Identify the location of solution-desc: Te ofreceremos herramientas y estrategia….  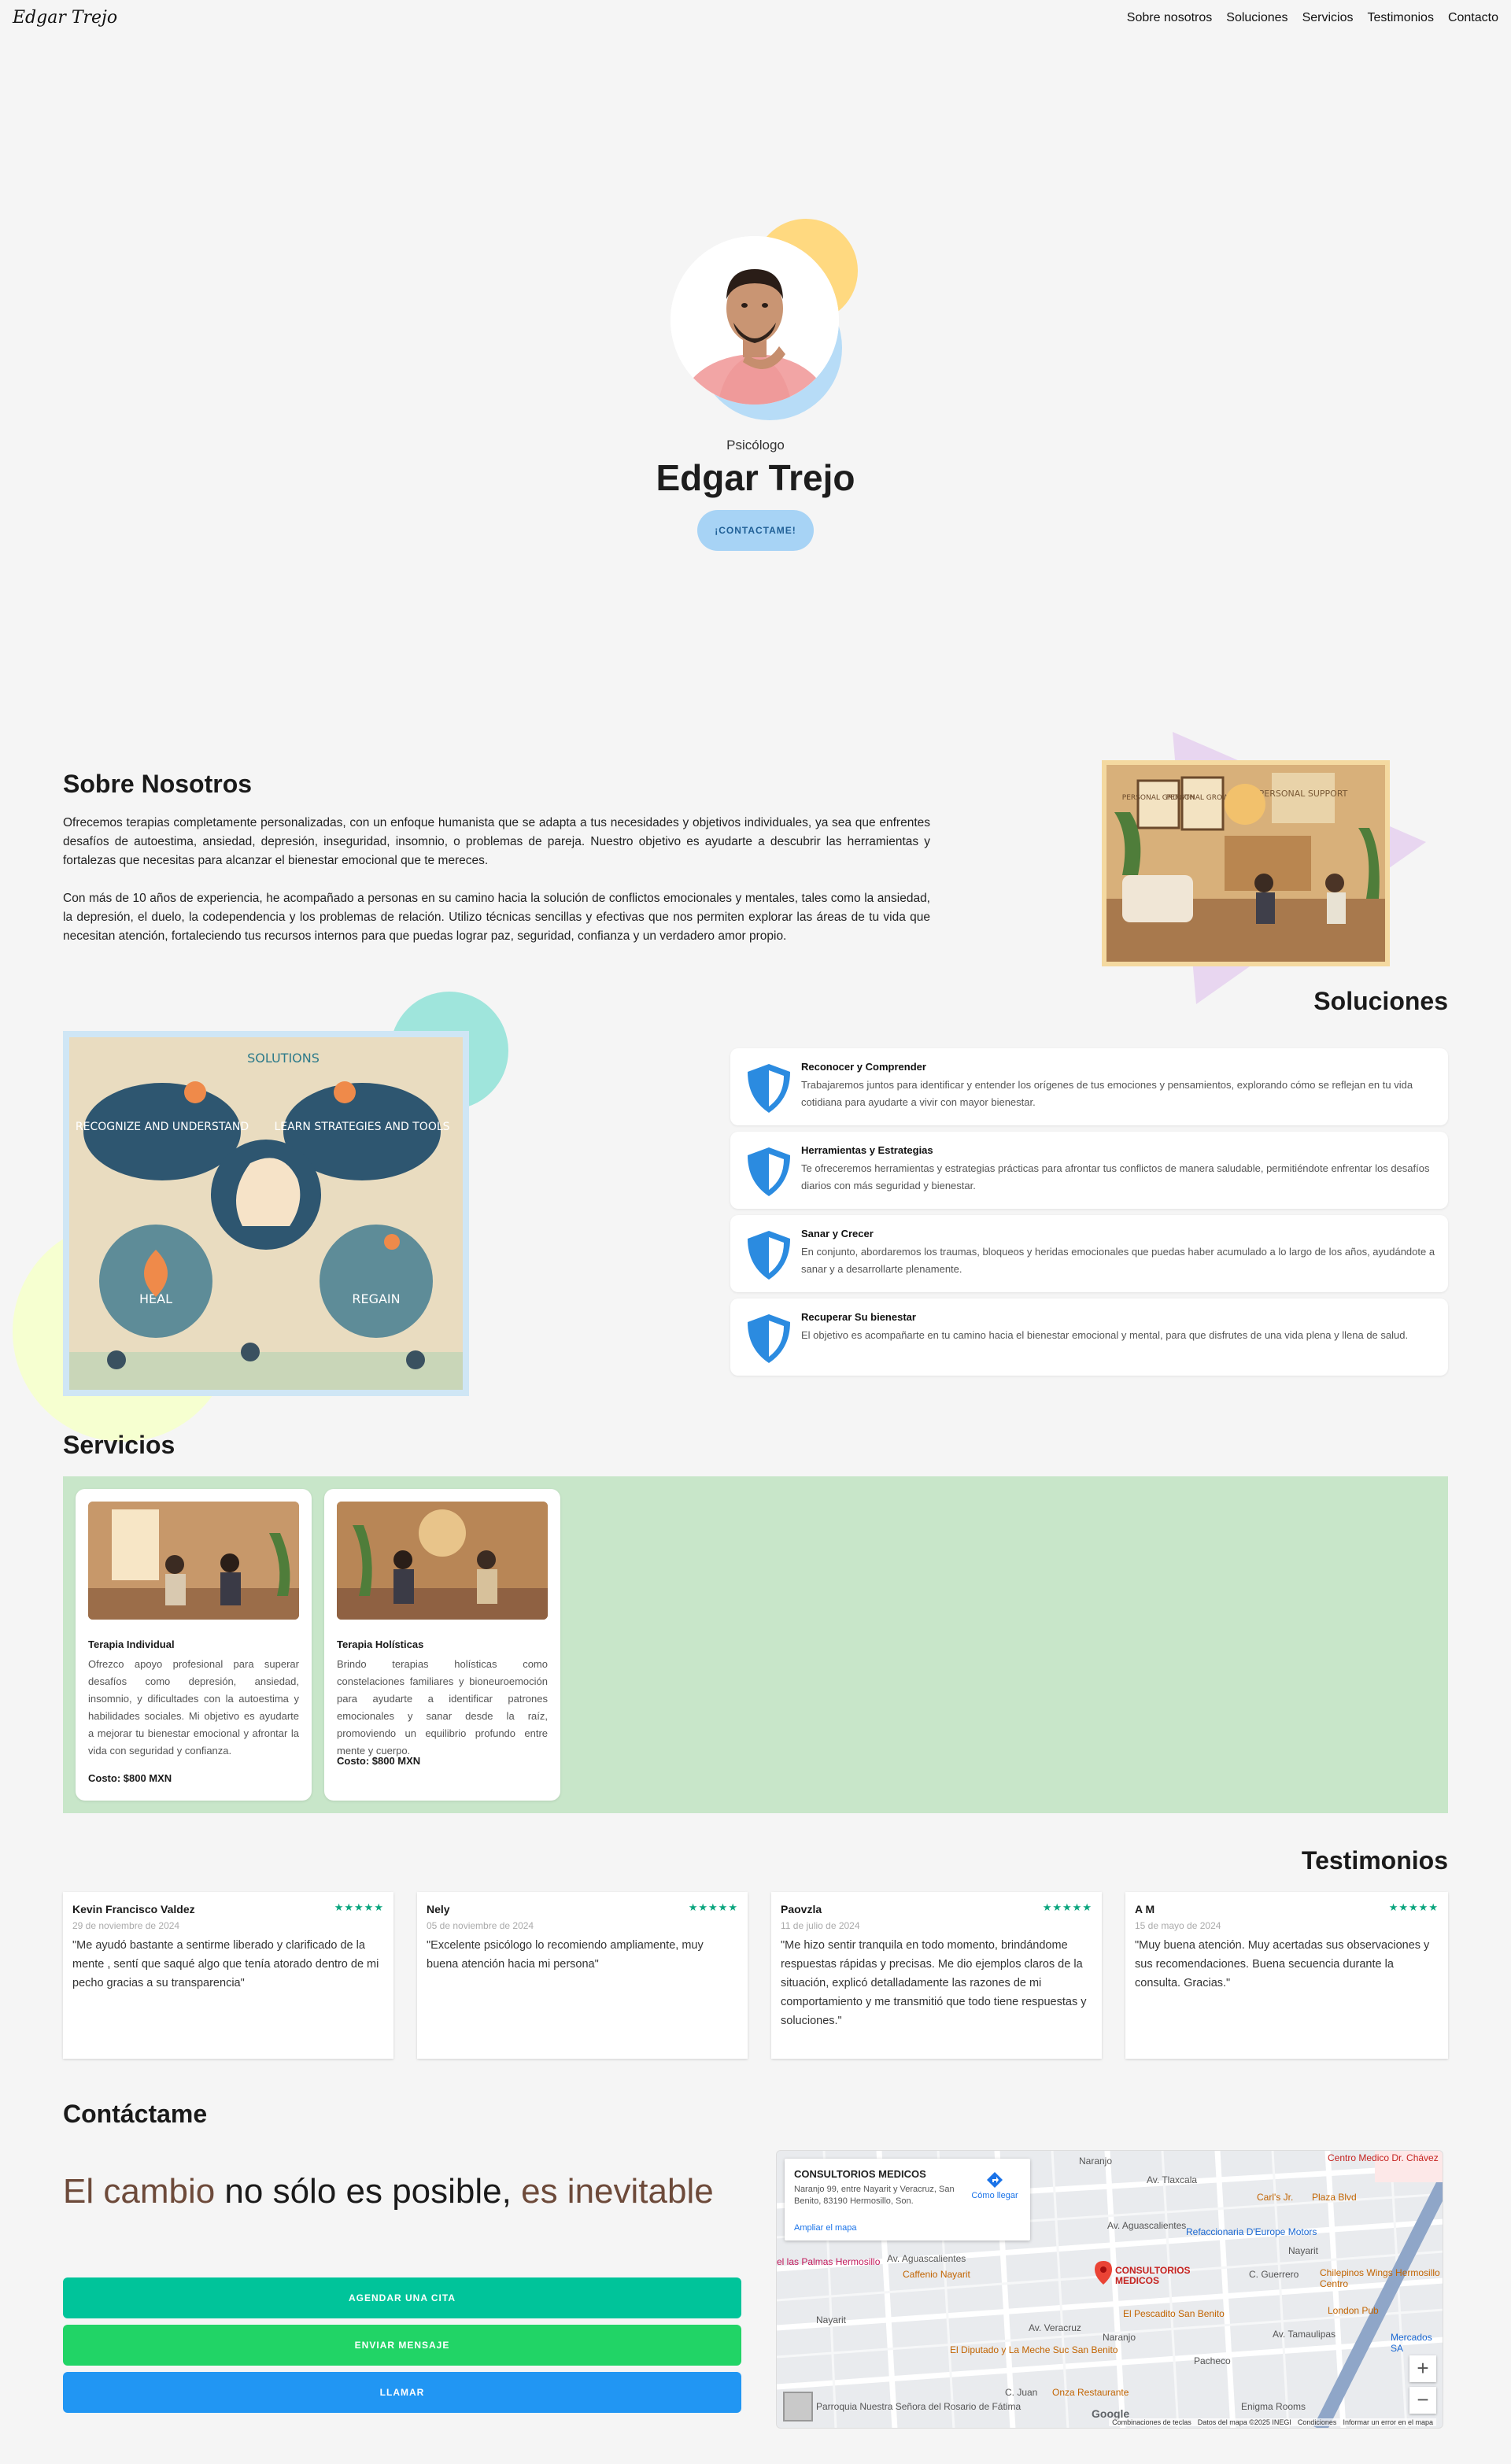
(1116, 1176).